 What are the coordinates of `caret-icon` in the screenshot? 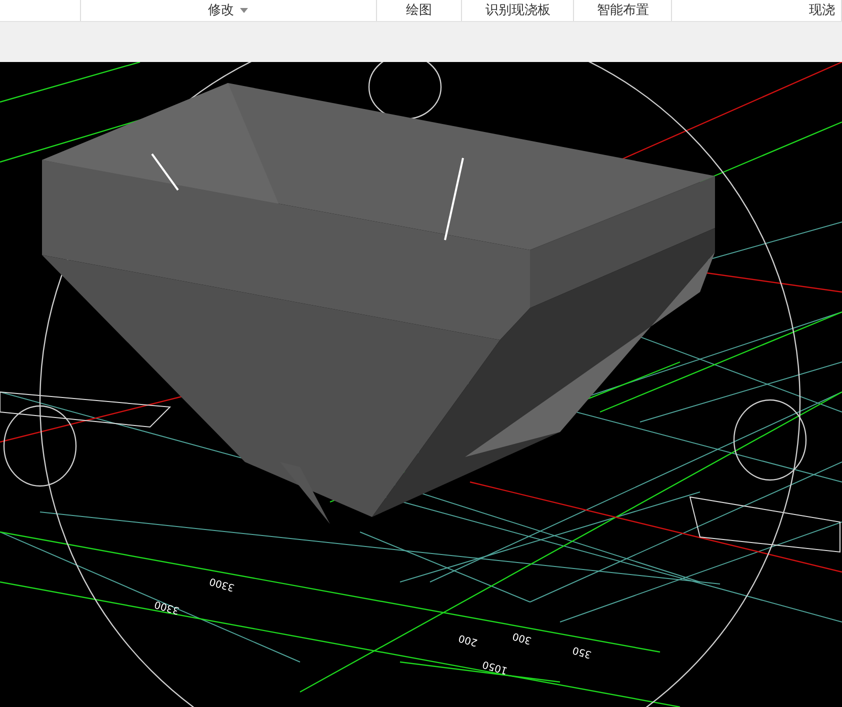 It's located at (244, 10).